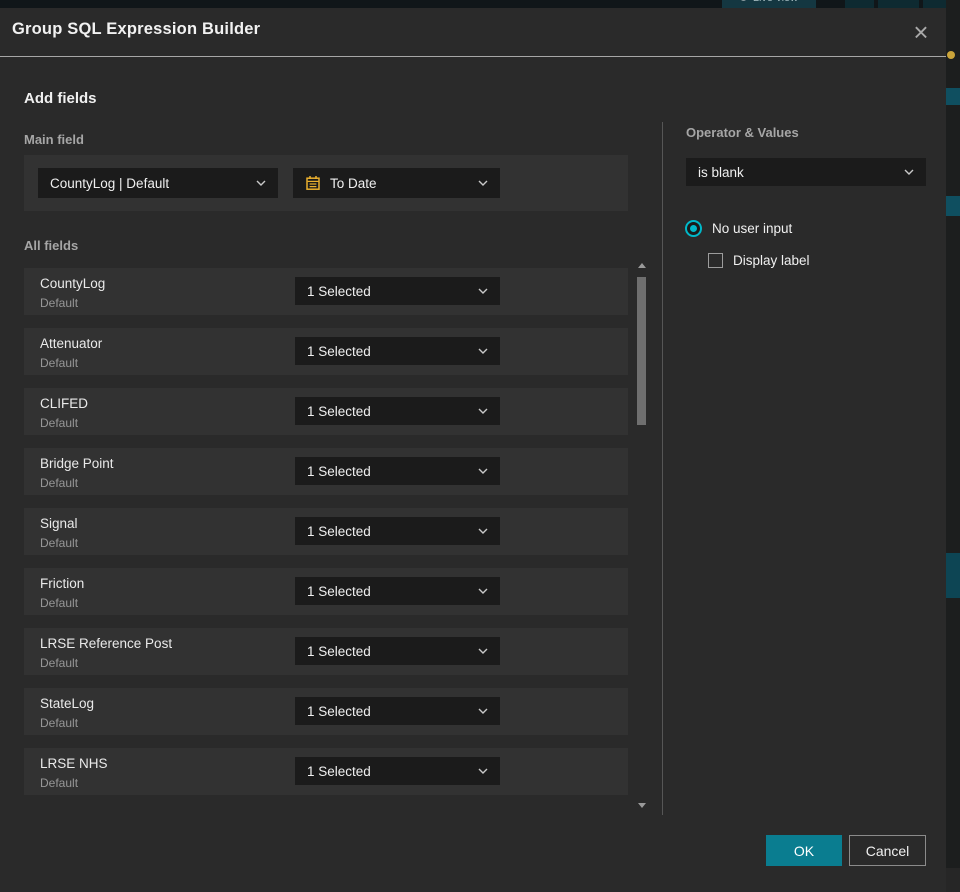 Image resolution: width=960 pixels, height=892 pixels. I want to click on display-label-label: Display label, so click(771, 260).